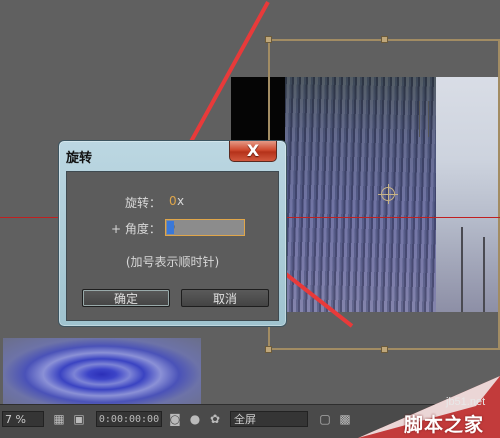  What do you see at coordinates (172, 155) in the screenshot?
I see `dialog-title-bar: 旋转 X` at bounding box center [172, 155].